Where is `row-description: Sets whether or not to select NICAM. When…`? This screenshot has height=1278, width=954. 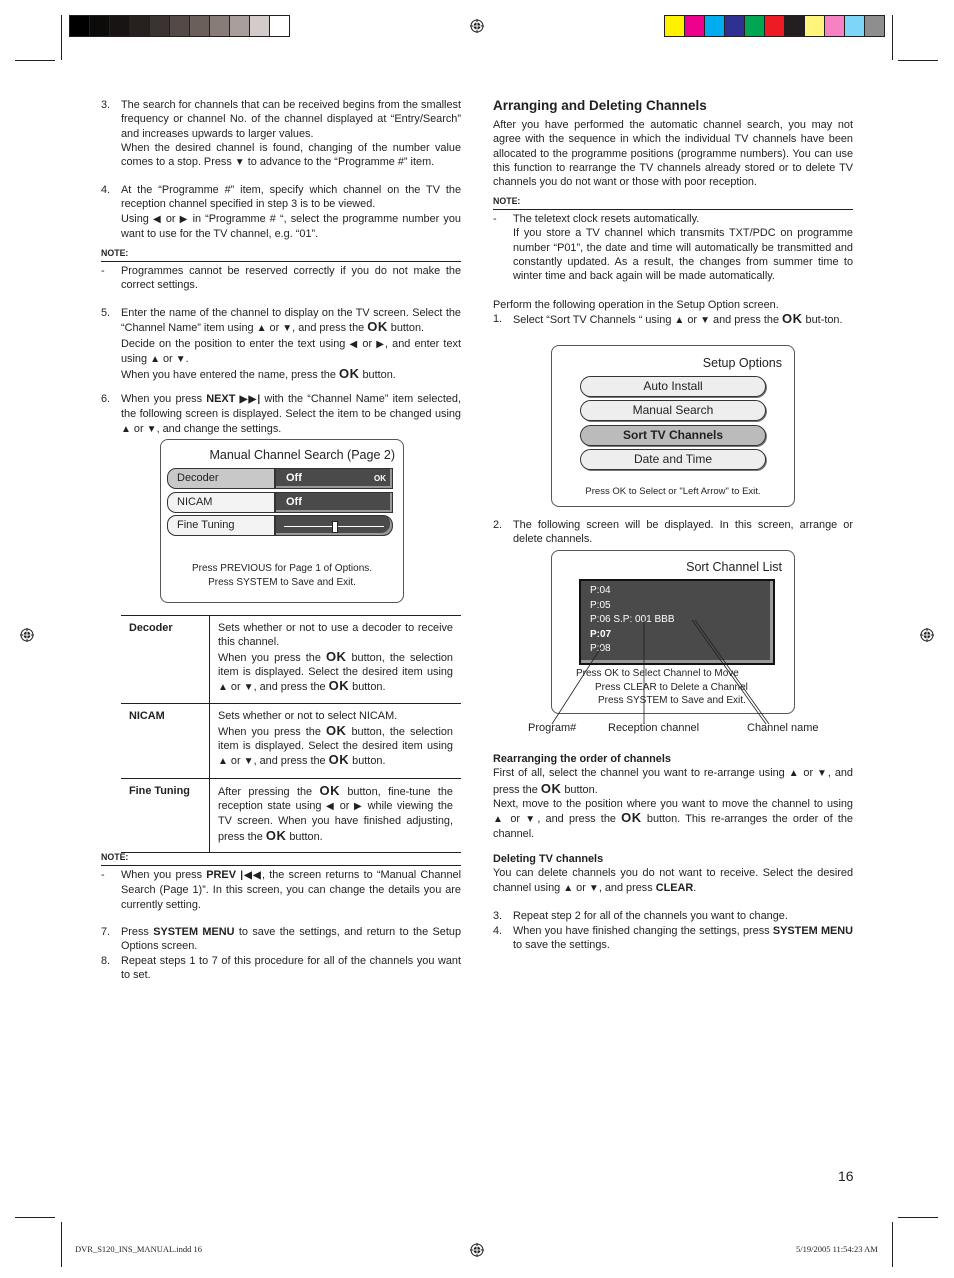
row-description: Sets whether or not to select NICAM. When… is located at coordinates (335, 741).